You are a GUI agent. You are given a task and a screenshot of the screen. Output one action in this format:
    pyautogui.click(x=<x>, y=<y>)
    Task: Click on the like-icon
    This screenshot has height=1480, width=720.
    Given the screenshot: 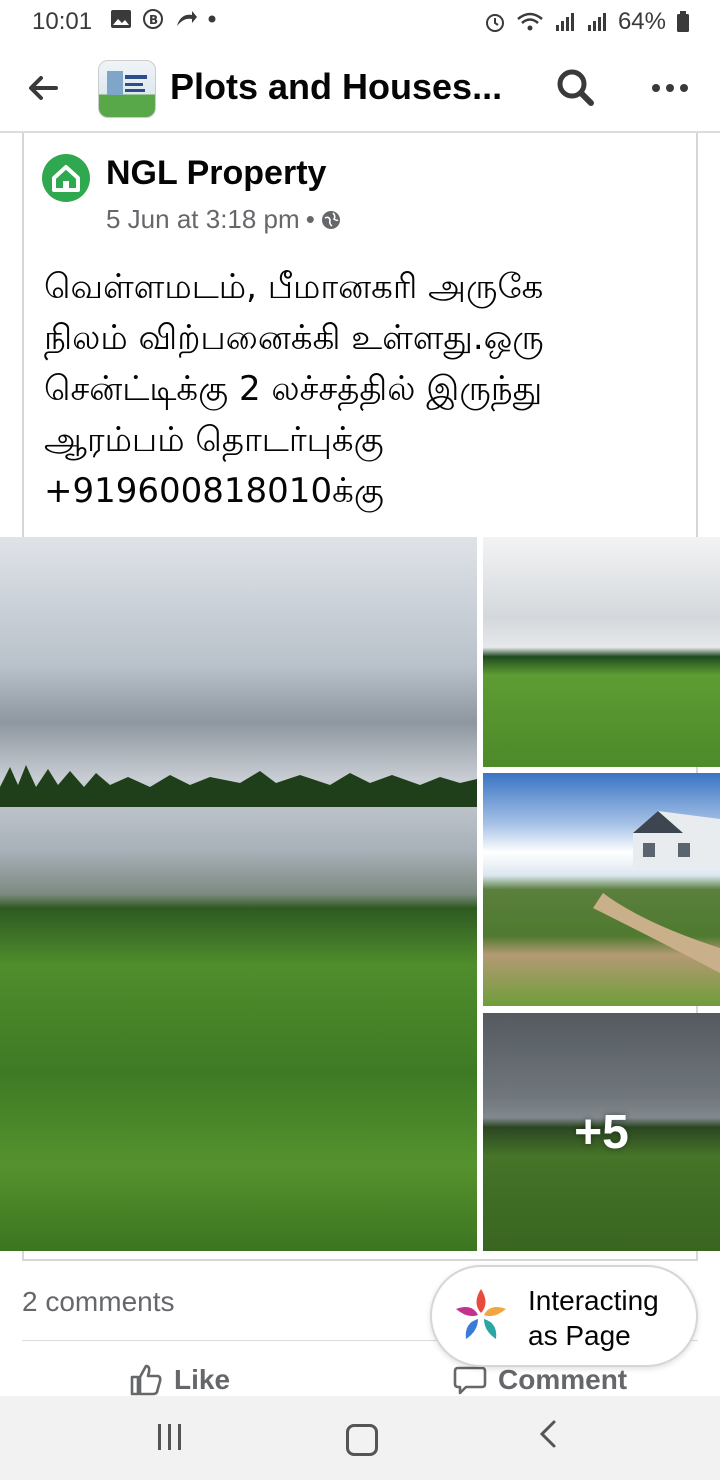 What is the action you would take?
    pyautogui.click(x=146, y=1380)
    